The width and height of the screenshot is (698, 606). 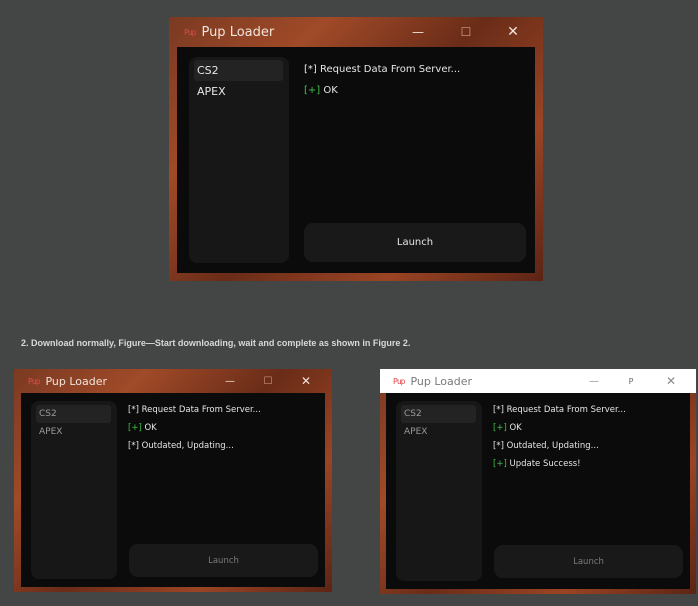 I want to click on log-text: Update Success!, so click(x=545, y=464).